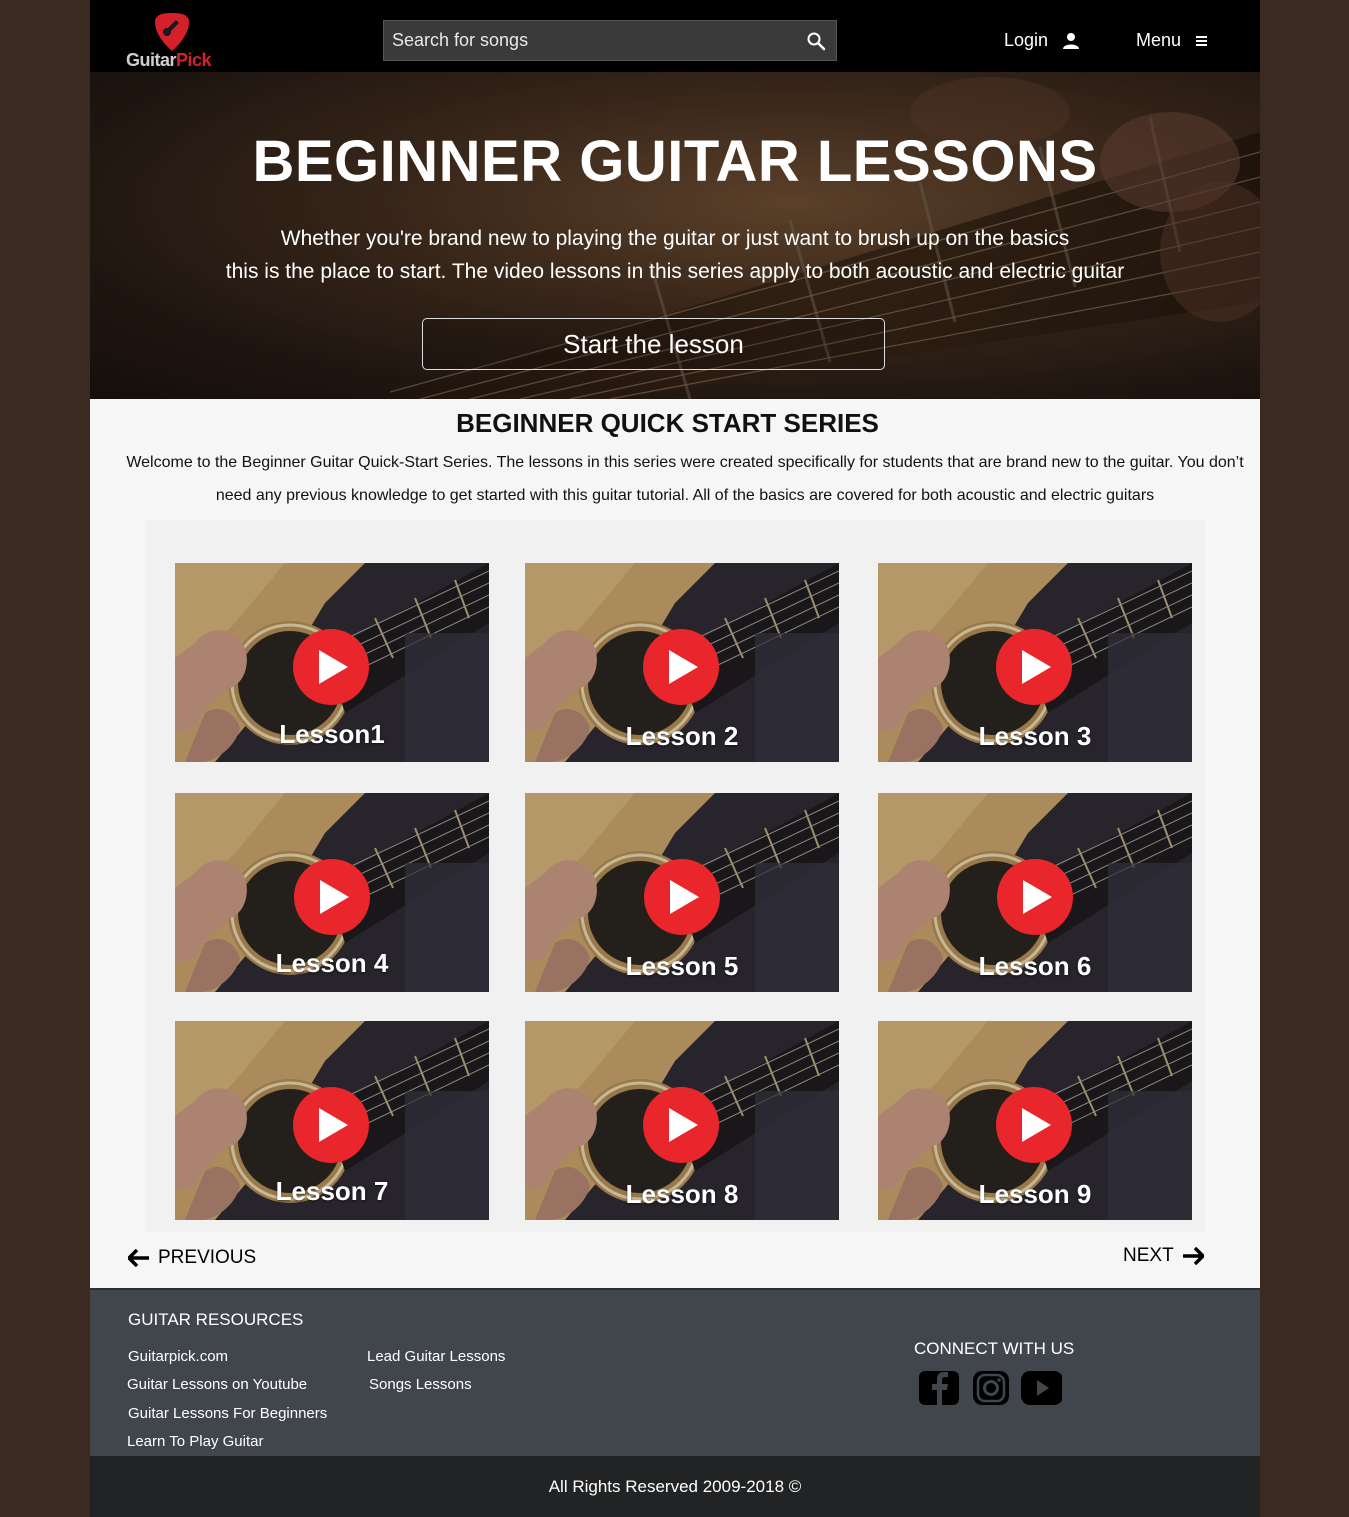  Describe the element at coordinates (169, 60) in the screenshot. I see `logo-wordmark: GuitarPick` at that location.